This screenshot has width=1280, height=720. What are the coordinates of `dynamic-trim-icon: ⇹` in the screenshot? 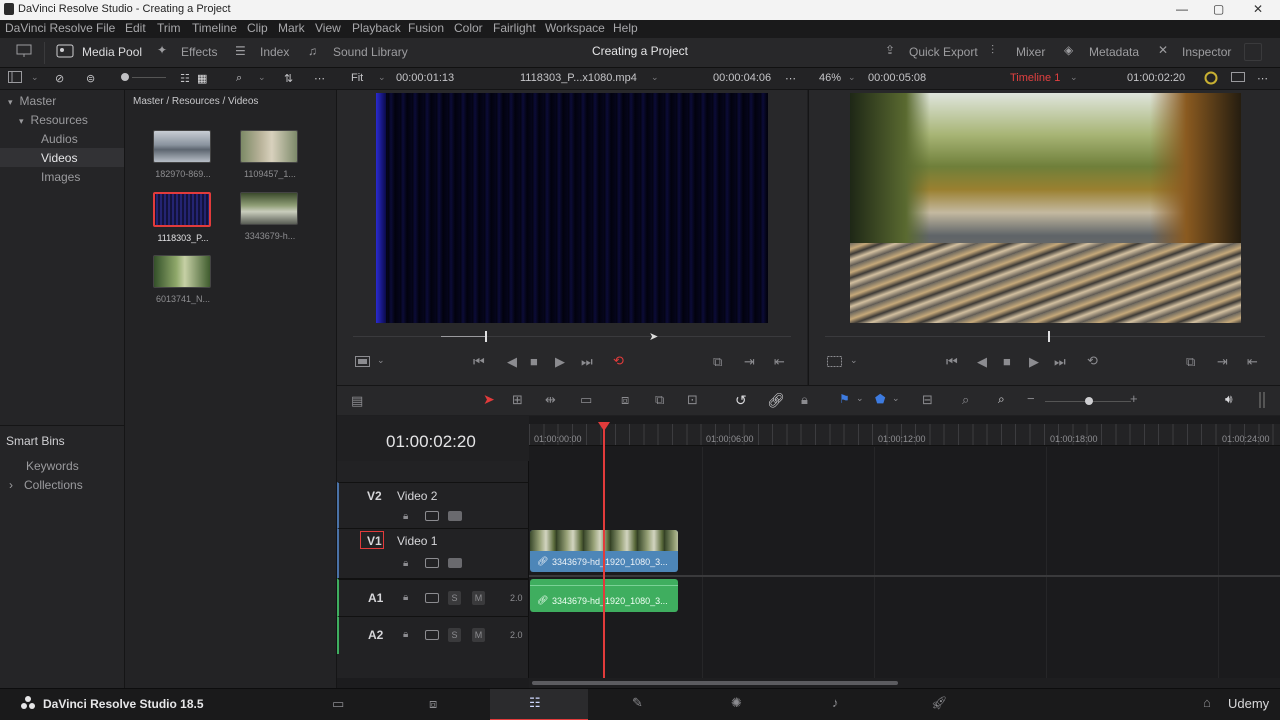 It's located at (550, 400).